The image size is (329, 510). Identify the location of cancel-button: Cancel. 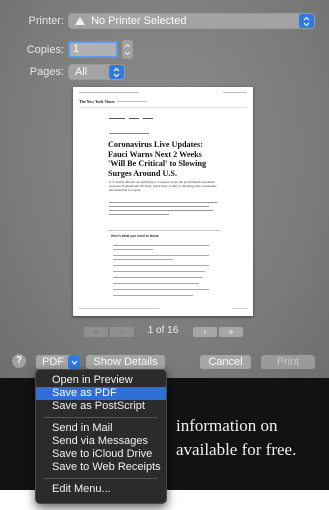
(225, 362).